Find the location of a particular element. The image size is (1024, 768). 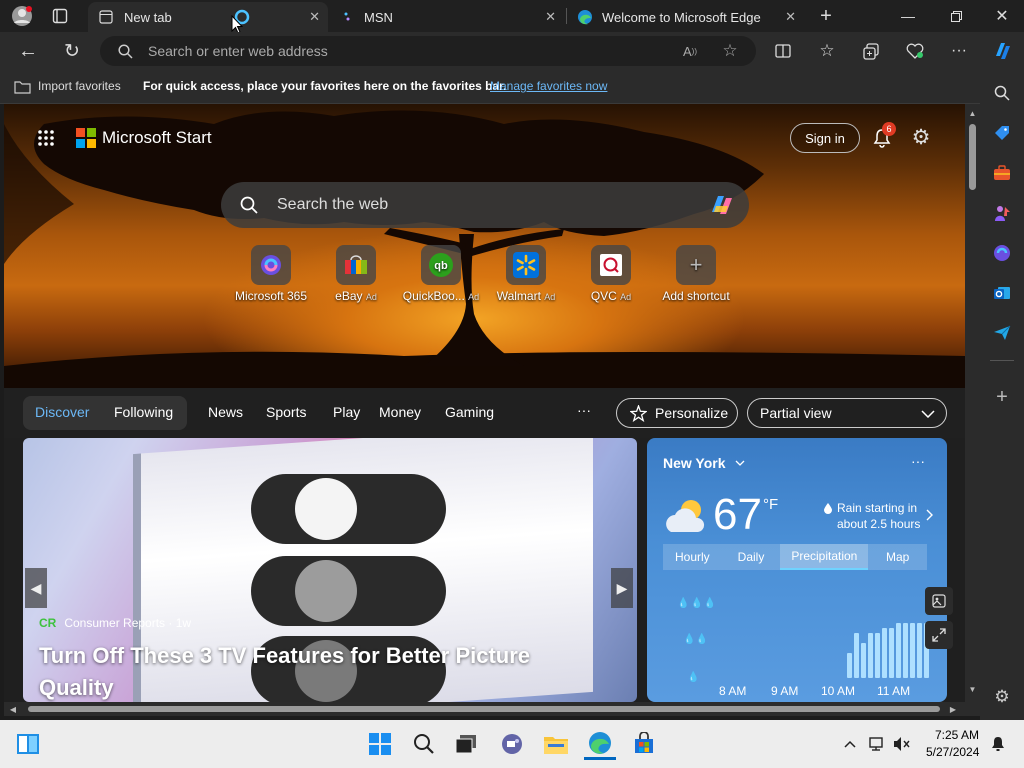

tab-msn: MSN ✕ is located at coordinates (448, 17).